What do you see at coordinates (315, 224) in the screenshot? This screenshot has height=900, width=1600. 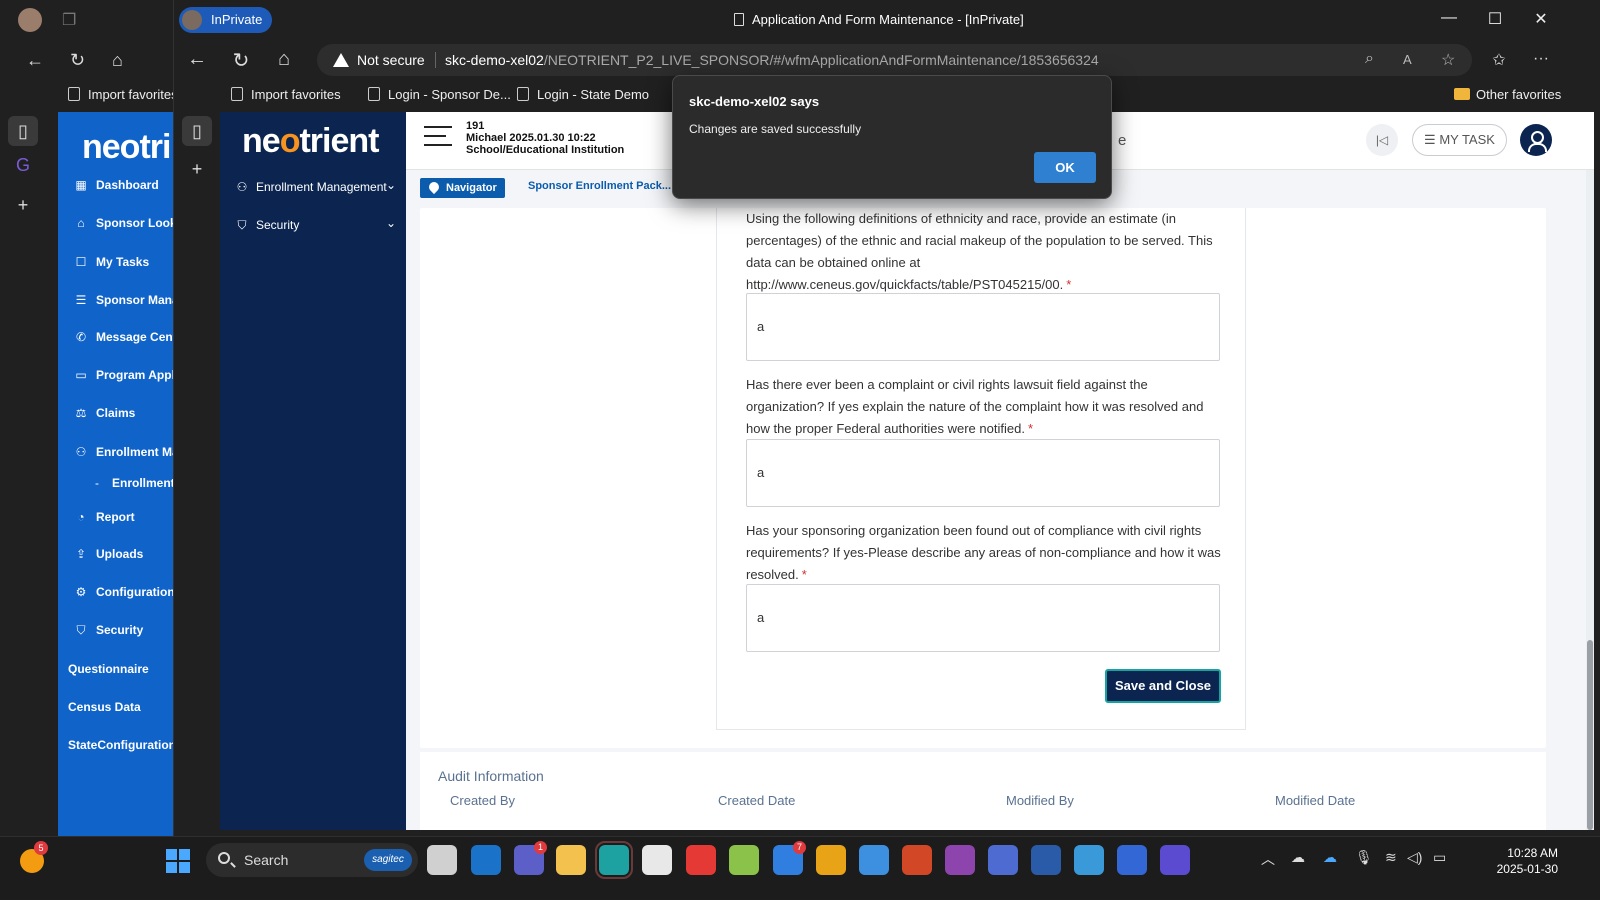 I see `sidebar-item-security: ⛉ Security ⌄` at bounding box center [315, 224].